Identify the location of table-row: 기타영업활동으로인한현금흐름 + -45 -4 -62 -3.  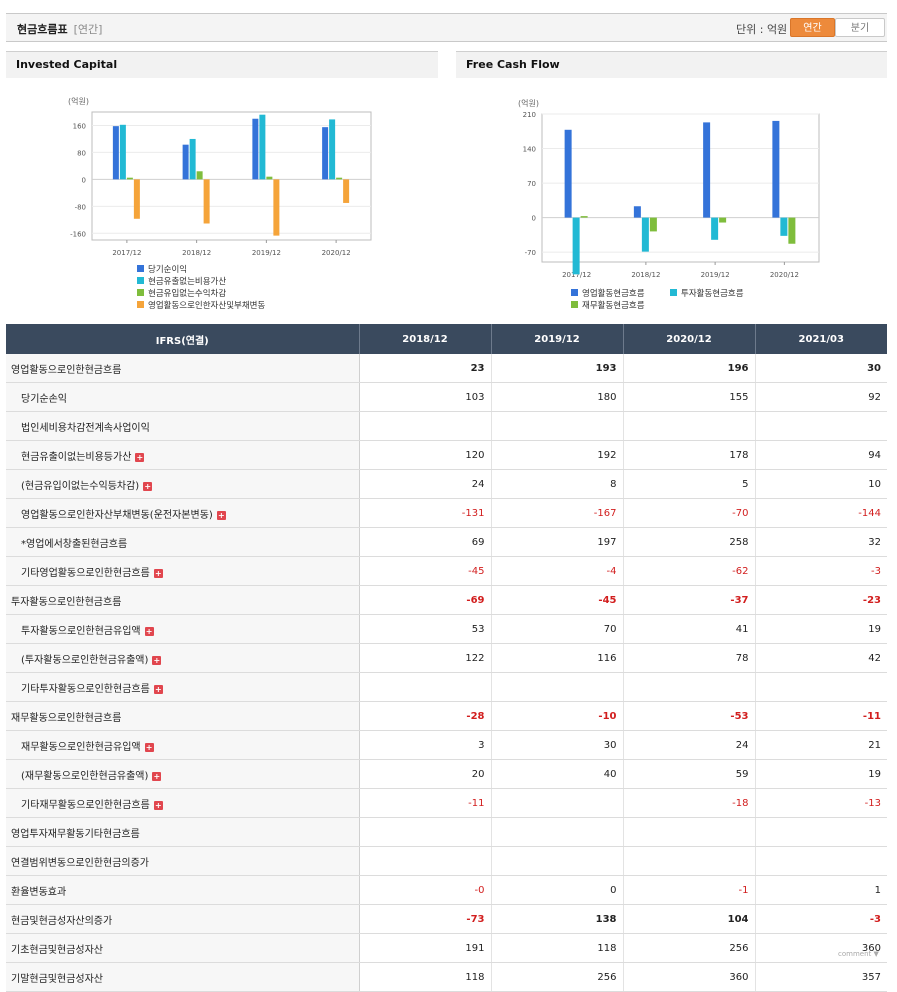
(446, 571).